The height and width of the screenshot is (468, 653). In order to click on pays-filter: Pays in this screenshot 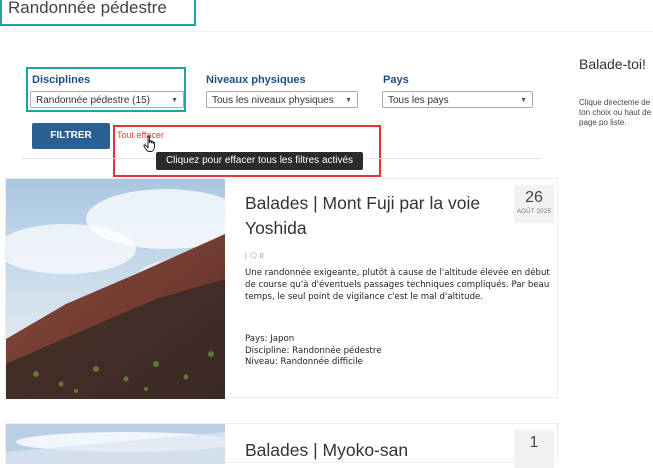, I will do `click(396, 80)`.